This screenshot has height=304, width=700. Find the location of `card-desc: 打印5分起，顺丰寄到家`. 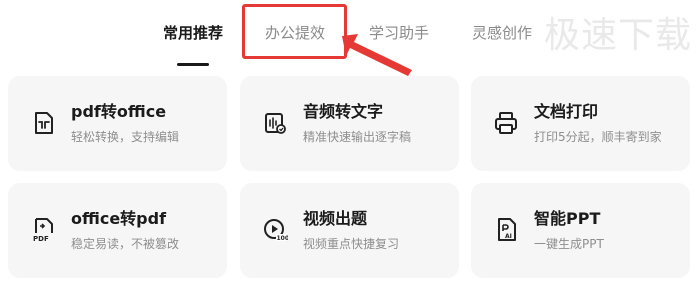

card-desc: 打印5分起，顺丰寄到家 is located at coordinates (598, 137).